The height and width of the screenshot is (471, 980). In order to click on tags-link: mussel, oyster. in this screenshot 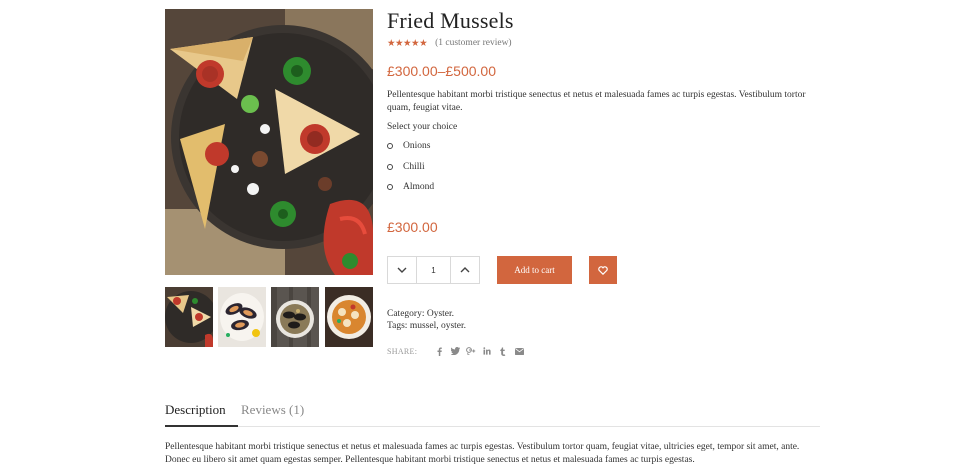, I will do `click(438, 326)`.